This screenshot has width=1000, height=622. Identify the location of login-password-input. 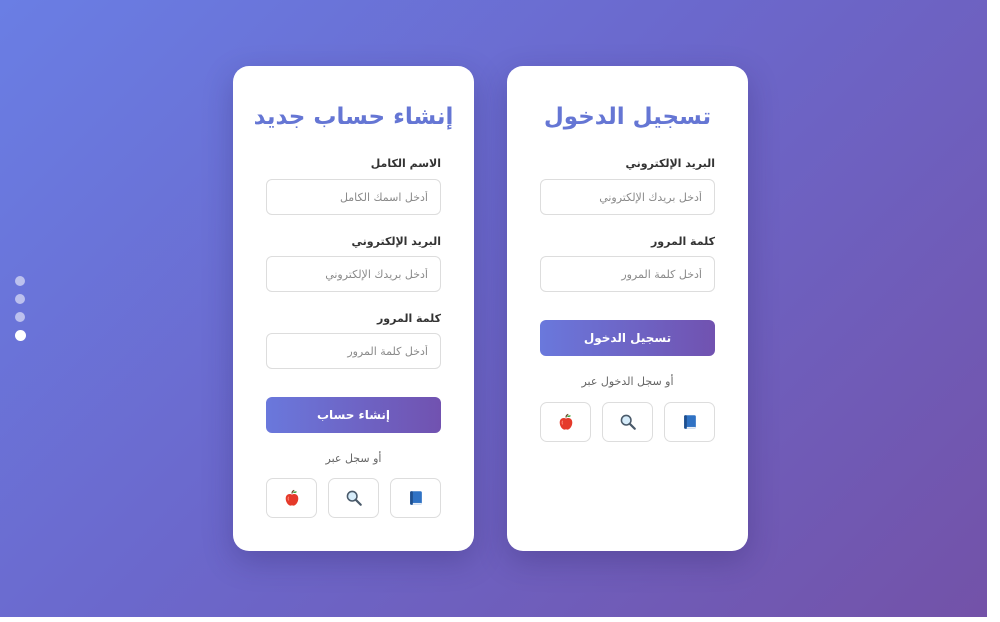
(627, 274).